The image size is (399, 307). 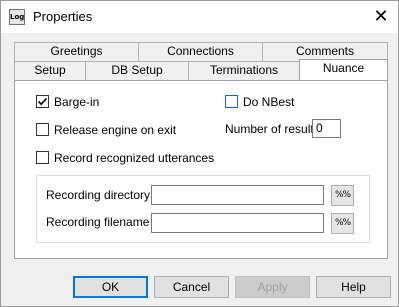 I want to click on record-utterances-checkbox, so click(x=42, y=157).